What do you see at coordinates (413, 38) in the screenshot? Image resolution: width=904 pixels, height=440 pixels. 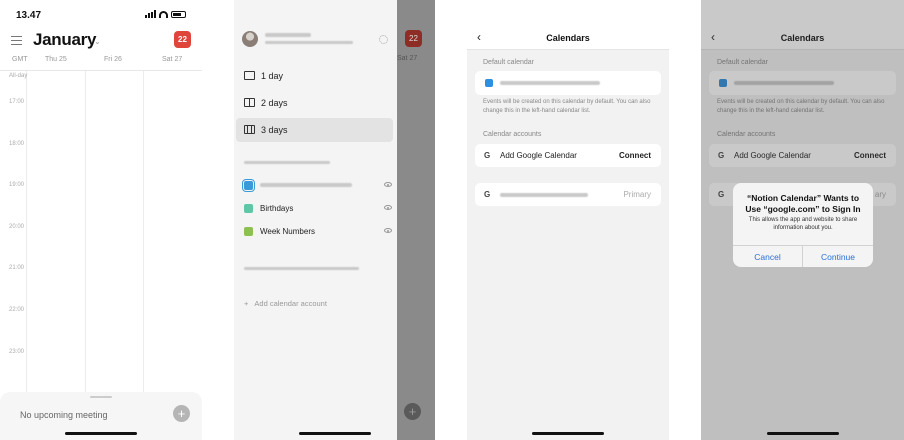 I see `today-button-dimmed: 22` at bounding box center [413, 38].